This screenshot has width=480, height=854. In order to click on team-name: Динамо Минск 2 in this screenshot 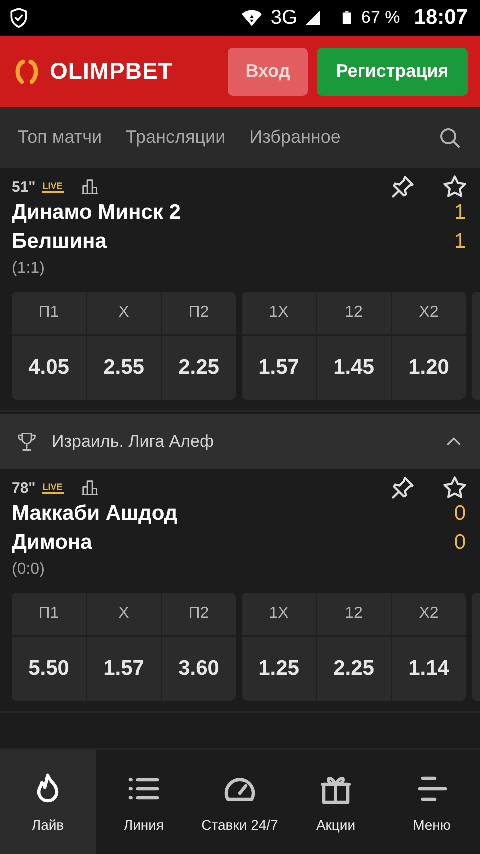, I will do `click(96, 212)`.